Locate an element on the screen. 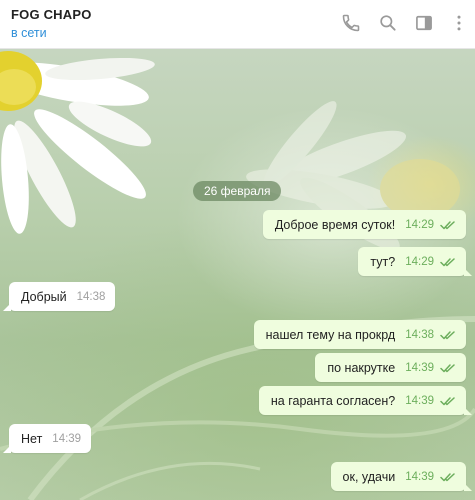 This screenshot has height=500, width=475. message-bubble-outgoing: по накрутке 14:39 is located at coordinates (390, 367).